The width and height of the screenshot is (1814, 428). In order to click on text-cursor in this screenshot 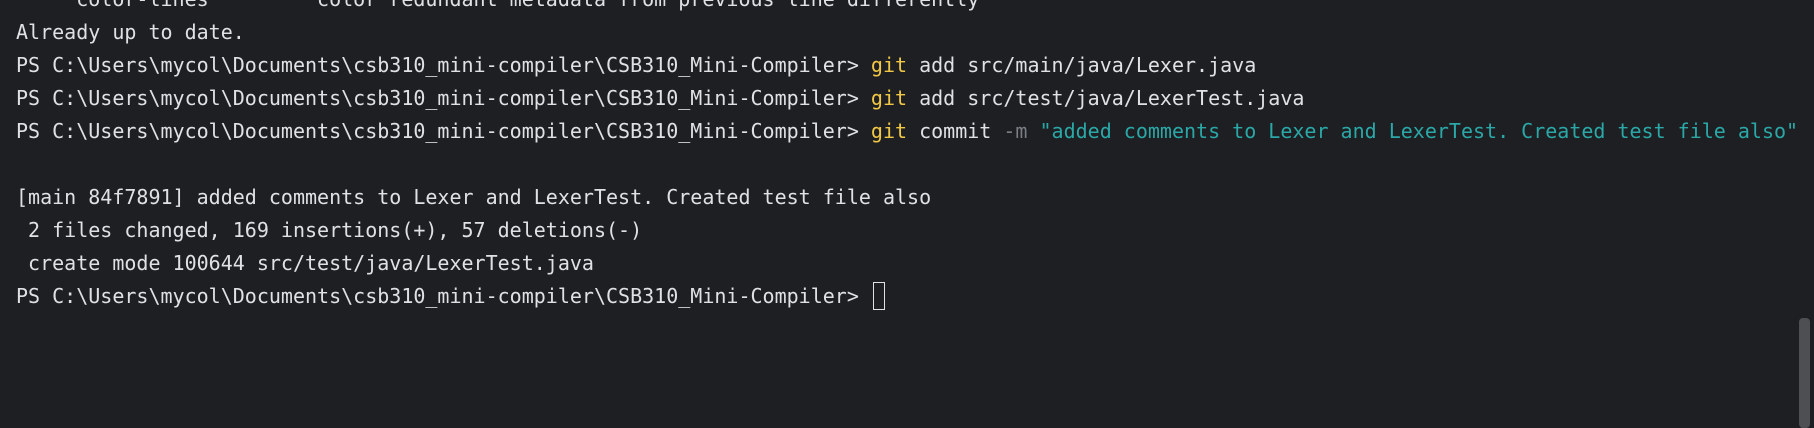, I will do `click(878, 296)`.